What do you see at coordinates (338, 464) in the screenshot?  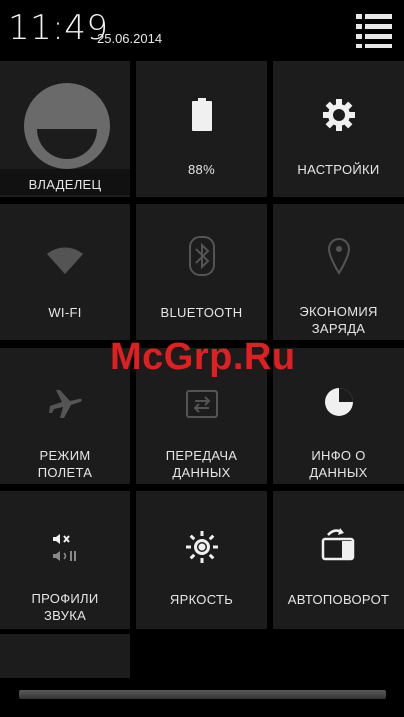 I see `data-info-label: ИНФО О ДАННЫХ` at bounding box center [338, 464].